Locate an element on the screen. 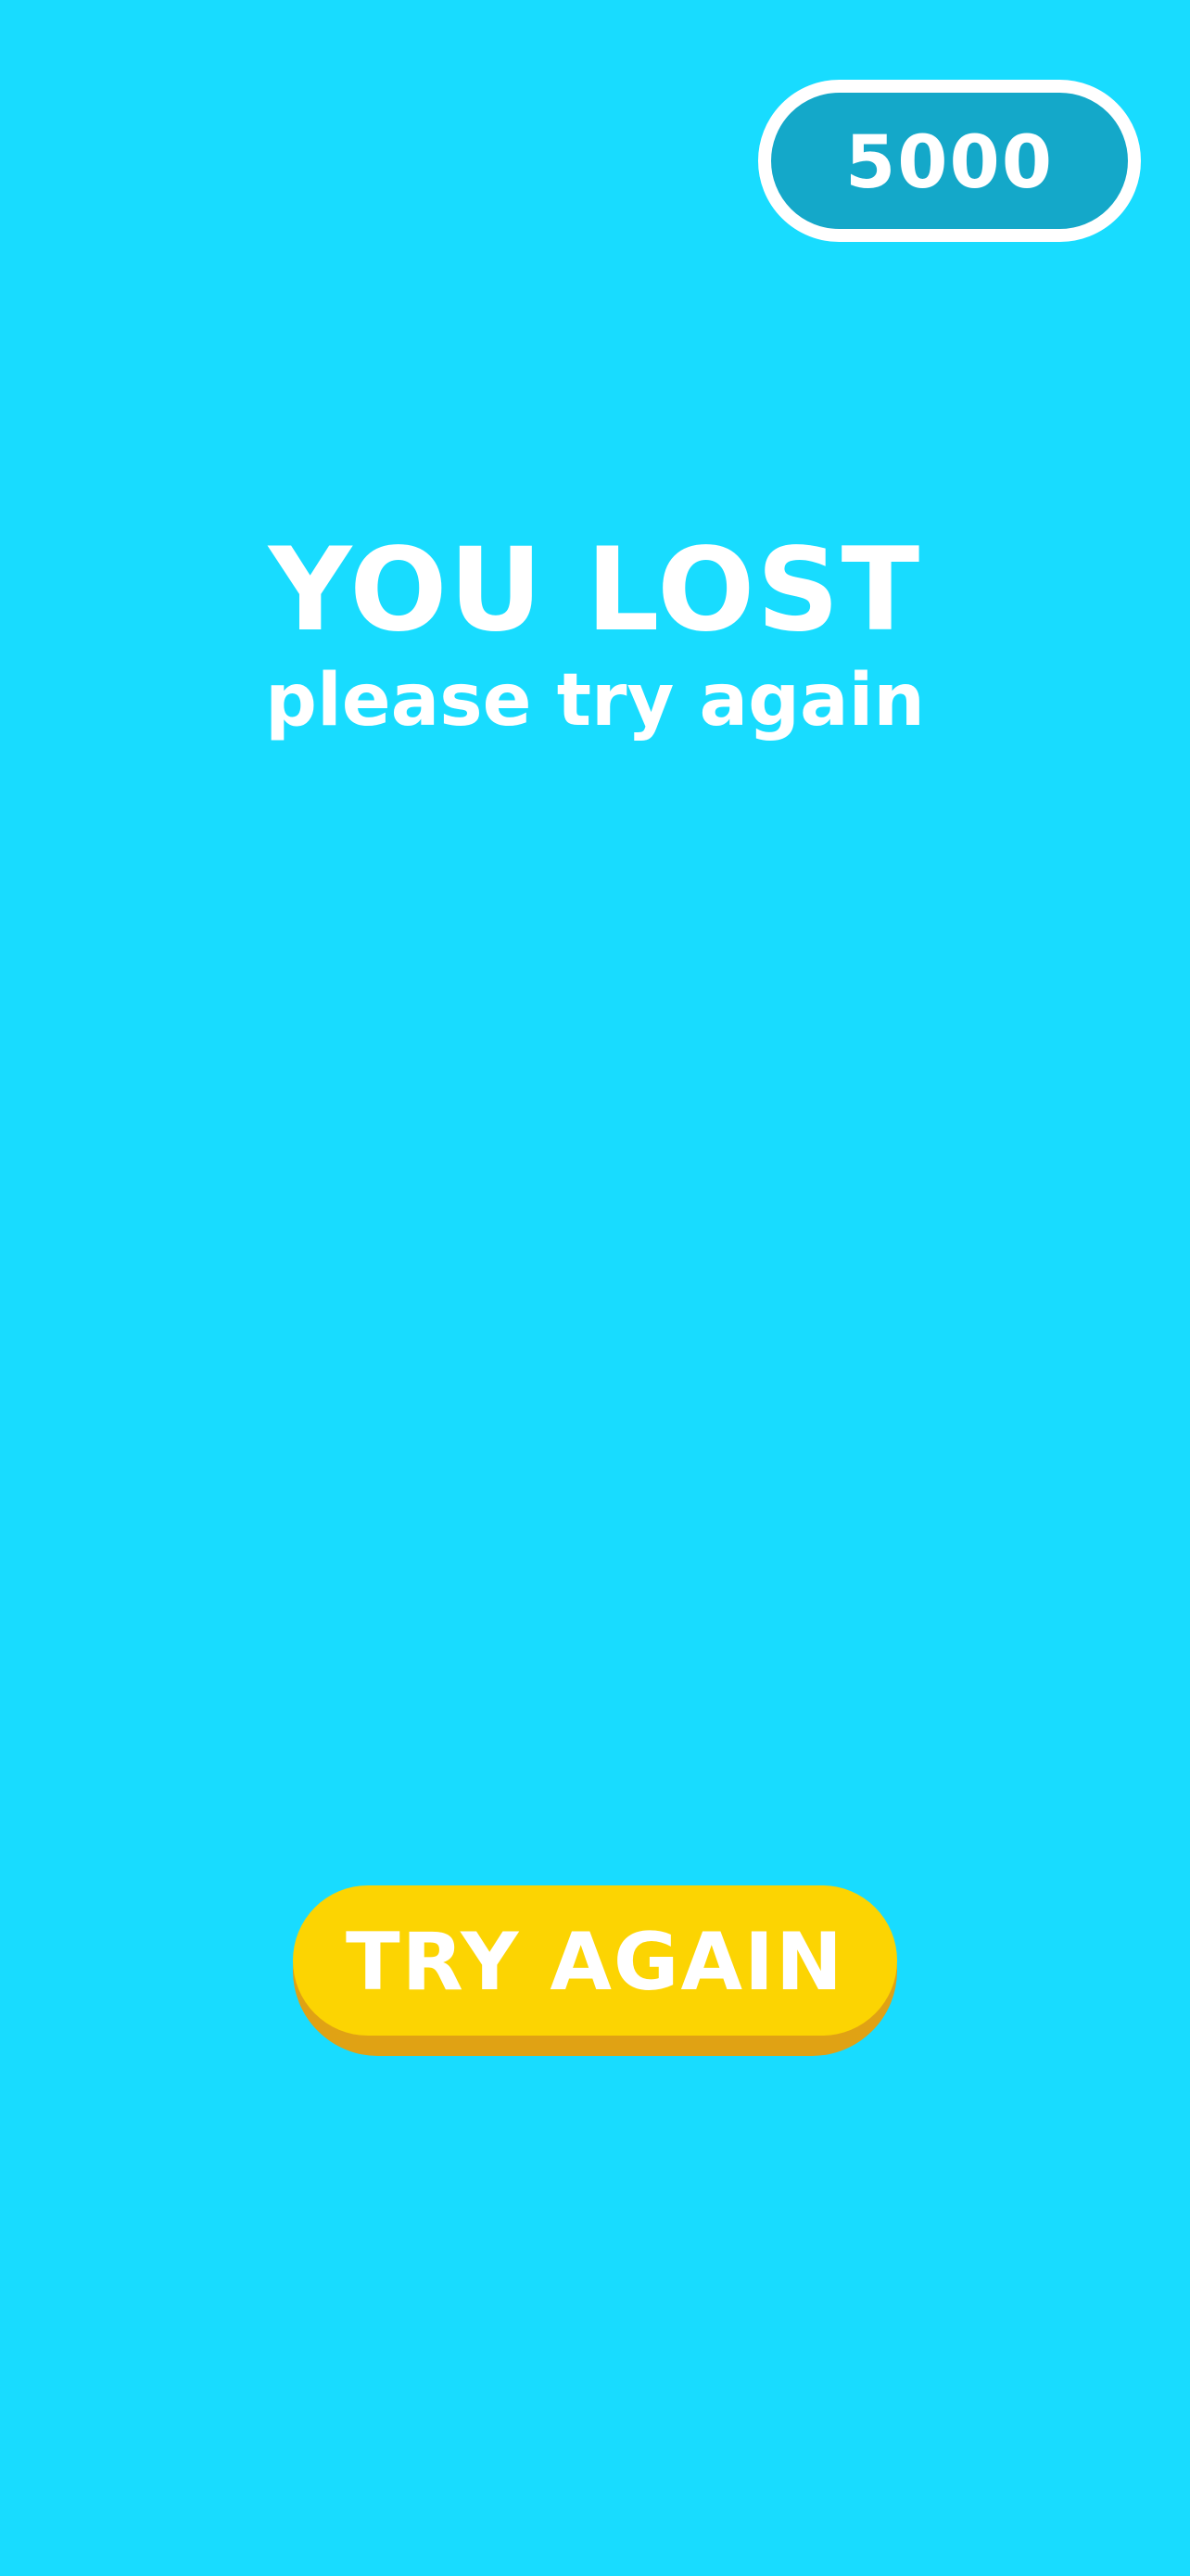 This screenshot has height=2576, width=1190. try-again-button-face: TRY AGAIN is located at coordinates (595, 1960).